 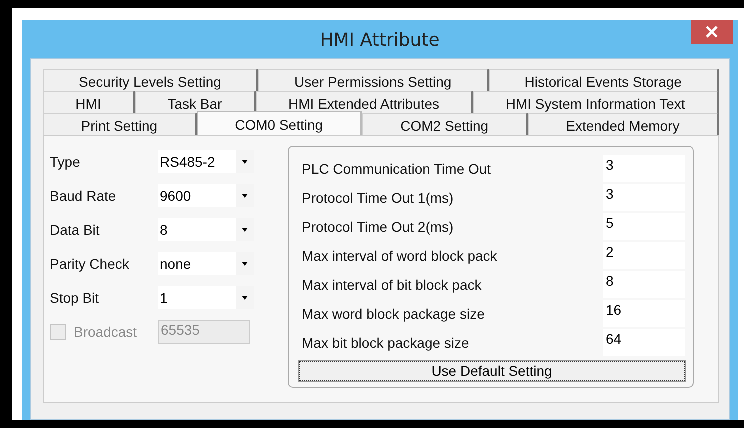 What do you see at coordinates (206, 195) in the screenshot?
I see `dropdown: 9600` at bounding box center [206, 195].